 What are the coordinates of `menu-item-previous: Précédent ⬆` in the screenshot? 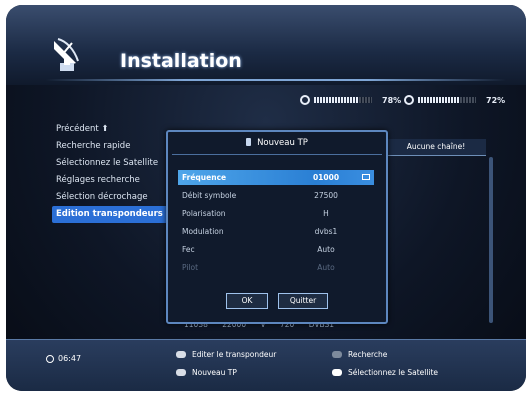 It's located at (112, 129).